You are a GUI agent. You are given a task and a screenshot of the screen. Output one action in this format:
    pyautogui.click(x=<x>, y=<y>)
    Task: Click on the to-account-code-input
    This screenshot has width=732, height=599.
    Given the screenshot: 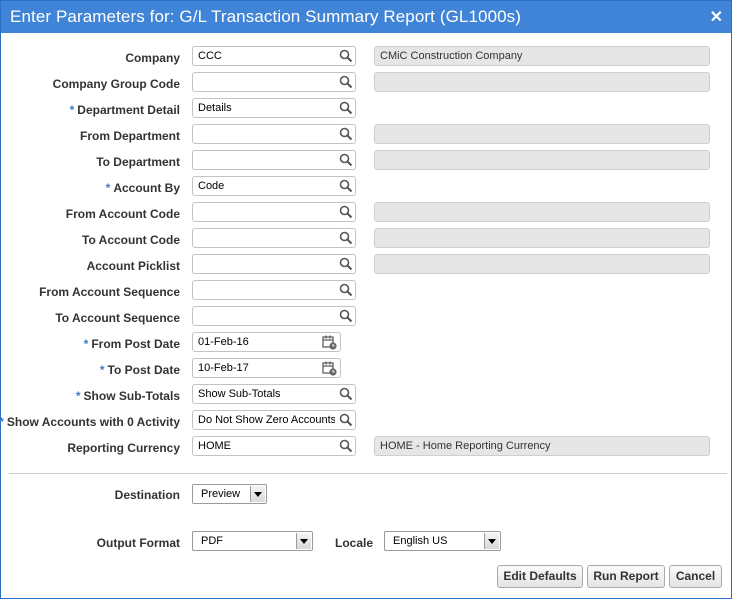 What is the action you would take?
    pyautogui.click(x=274, y=238)
    